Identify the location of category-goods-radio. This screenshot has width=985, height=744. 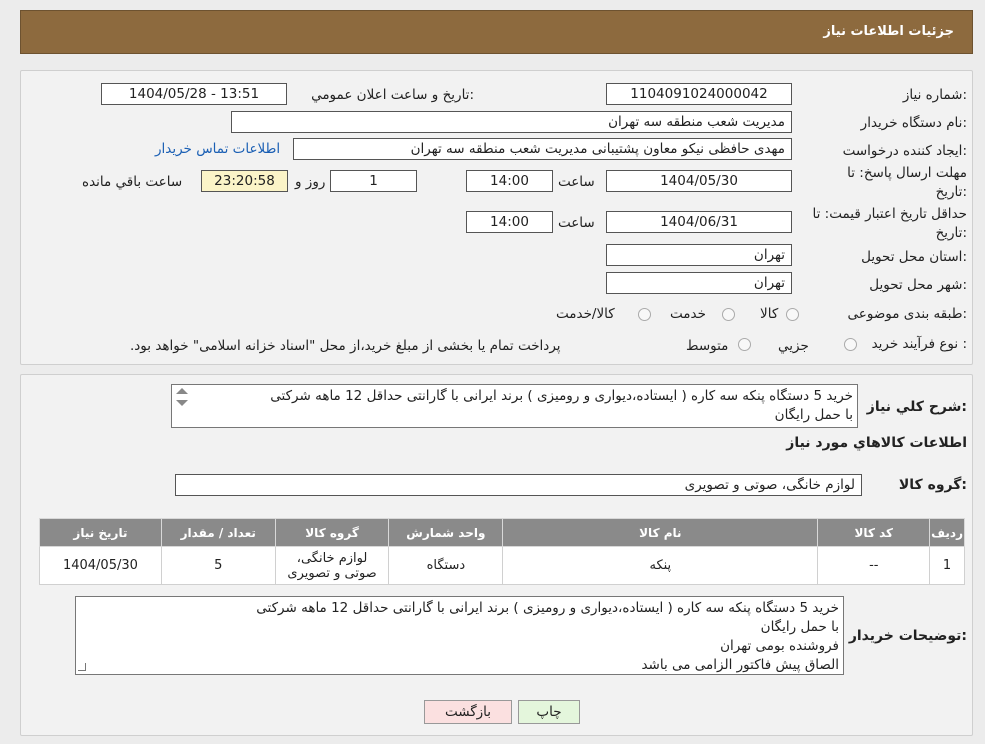
(792, 314).